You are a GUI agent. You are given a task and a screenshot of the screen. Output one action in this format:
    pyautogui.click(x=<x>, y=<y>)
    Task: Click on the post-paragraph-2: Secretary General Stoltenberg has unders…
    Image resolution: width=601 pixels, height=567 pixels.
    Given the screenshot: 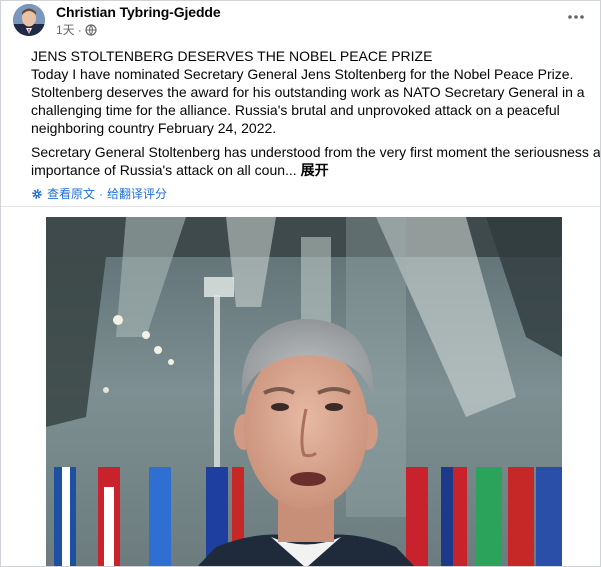 What is the action you would take?
    pyautogui.click(x=316, y=161)
    